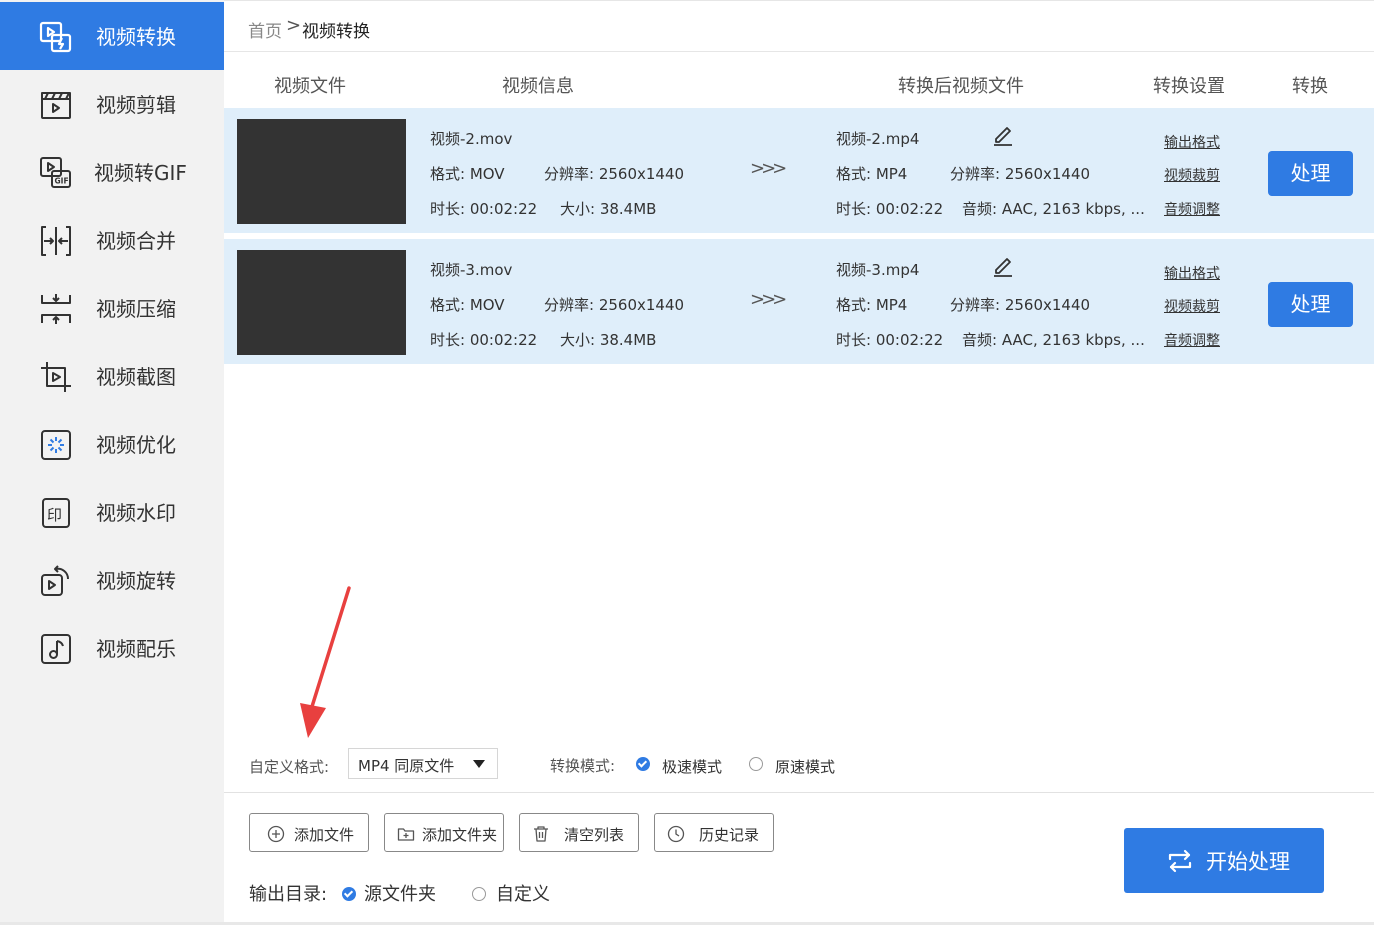 This screenshot has width=1374, height=925. Describe the element at coordinates (400, 893) in the screenshot. I see `source-folder-label: 源文件夹` at that location.